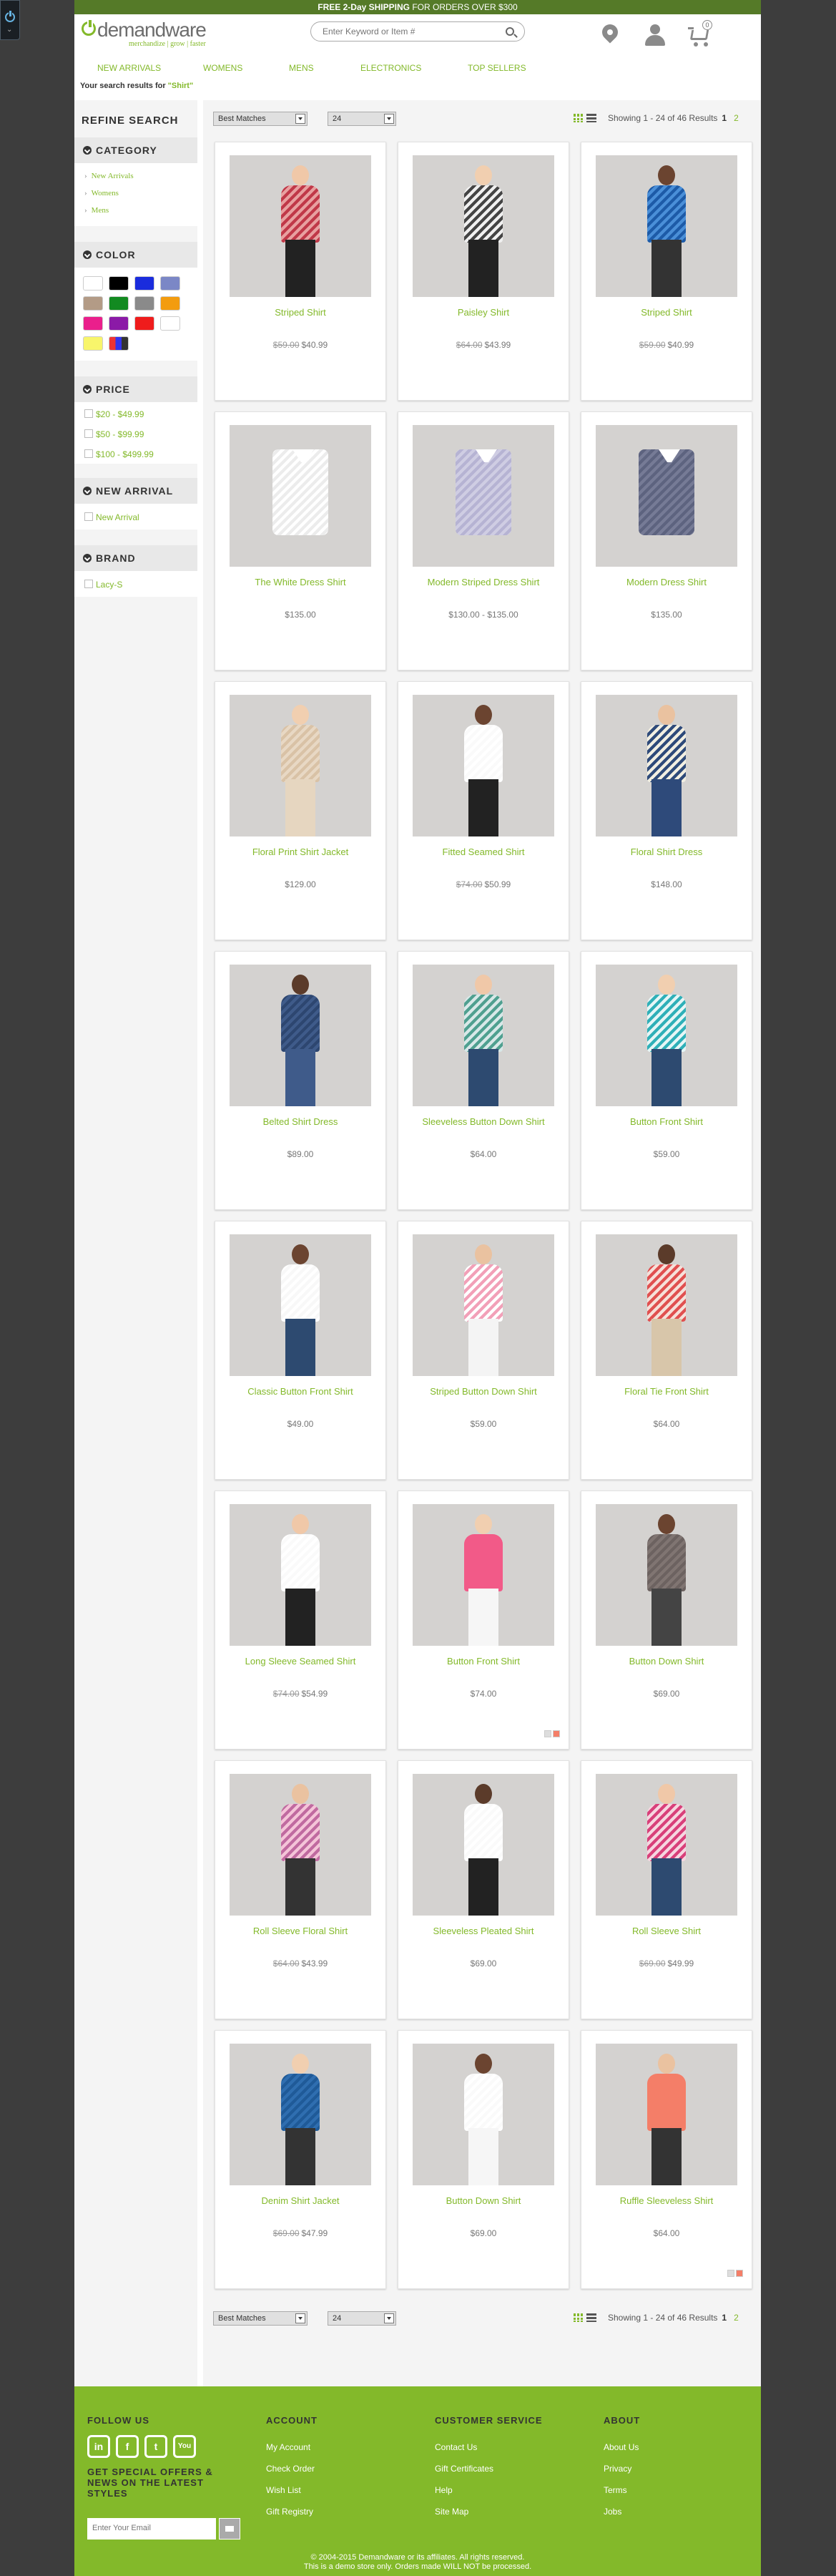 This screenshot has height=2576, width=836. Describe the element at coordinates (483, 1080) in the screenshot. I see `product-tile: Sleeveless Button Down Shirt $64.00` at that location.